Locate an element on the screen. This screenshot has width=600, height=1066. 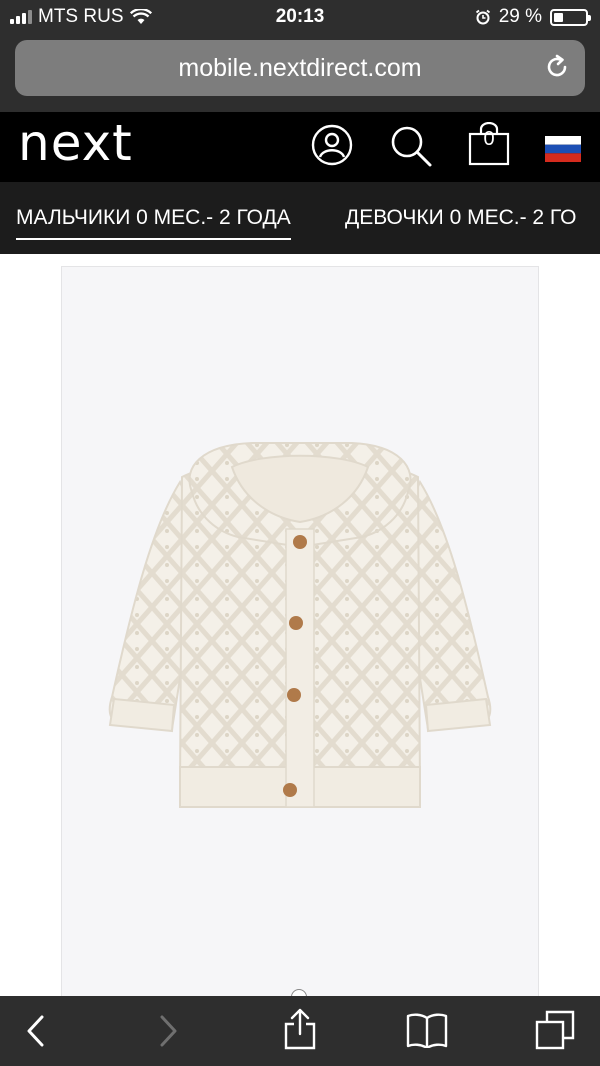
tab-girls: ДЕВОЧКИ 0 МЕС.- 2 ГО is located at coordinates (460, 218).